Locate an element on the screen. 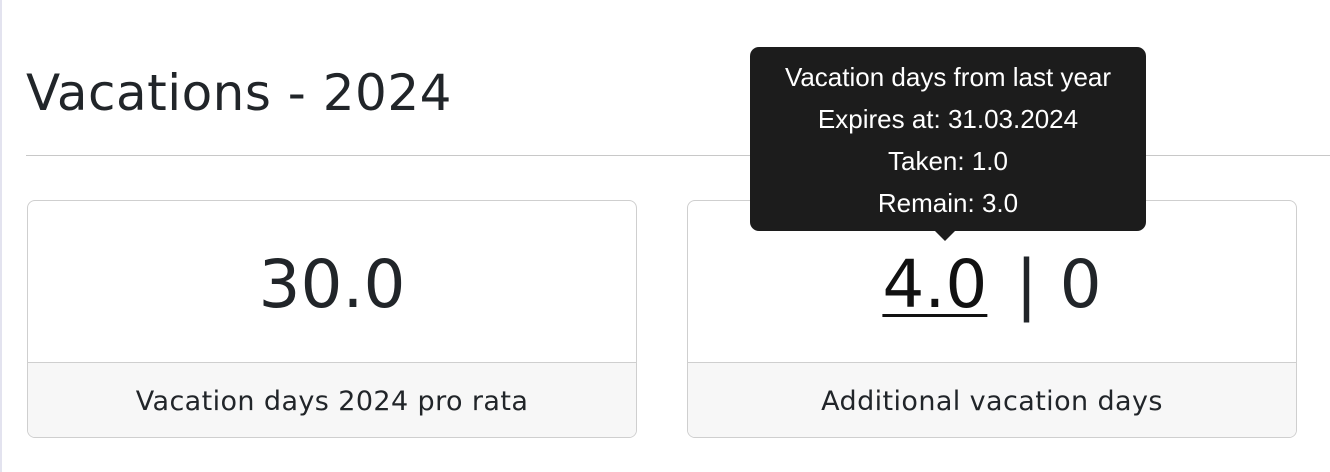 This screenshot has height=472, width=1330. vacation-days-label: Vacation days 2024 pro rata is located at coordinates (332, 399).